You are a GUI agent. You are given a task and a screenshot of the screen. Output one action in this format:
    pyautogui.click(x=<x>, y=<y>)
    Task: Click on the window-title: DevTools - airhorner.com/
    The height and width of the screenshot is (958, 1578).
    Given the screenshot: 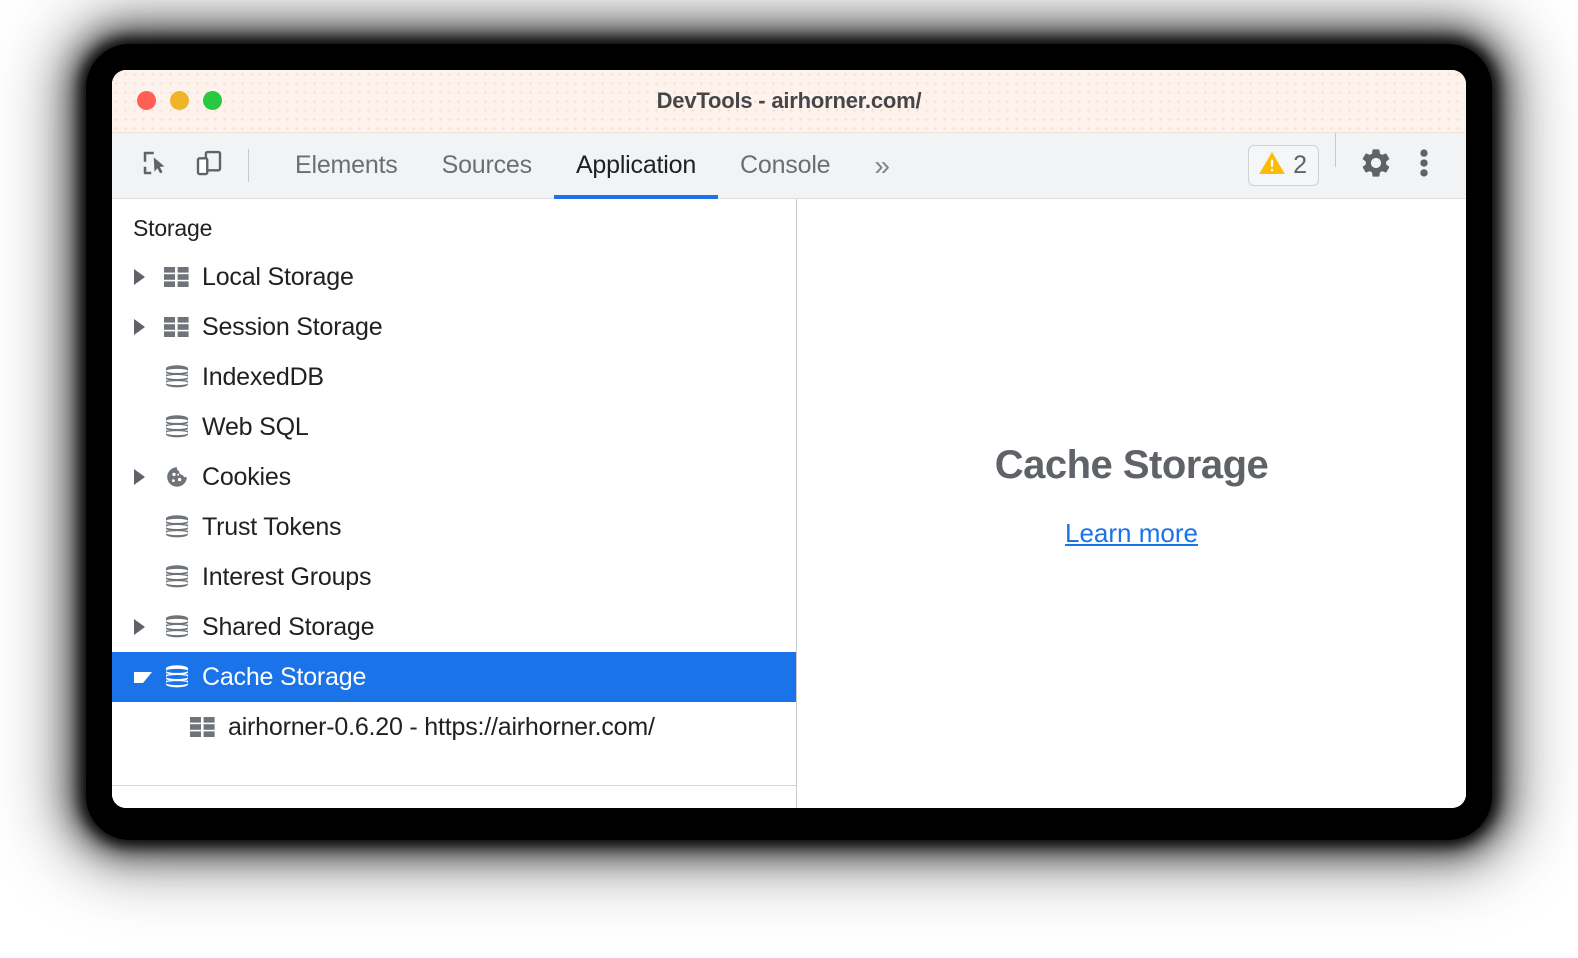 What is the action you would take?
    pyautogui.click(x=789, y=100)
    